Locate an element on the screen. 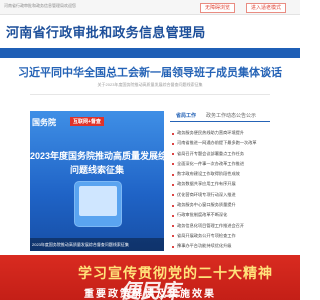  list-item: 优化营商环境专项行动深入推进 is located at coordinates (221, 195).